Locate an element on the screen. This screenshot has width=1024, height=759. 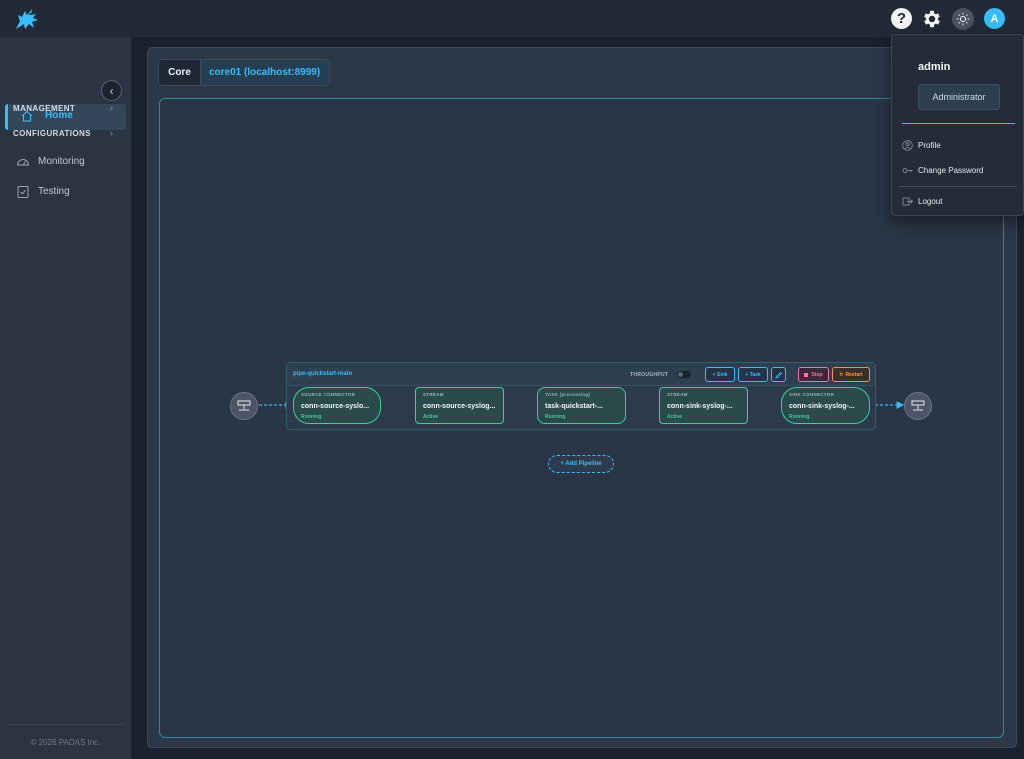
logout-icon is located at coordinates (907, 201).